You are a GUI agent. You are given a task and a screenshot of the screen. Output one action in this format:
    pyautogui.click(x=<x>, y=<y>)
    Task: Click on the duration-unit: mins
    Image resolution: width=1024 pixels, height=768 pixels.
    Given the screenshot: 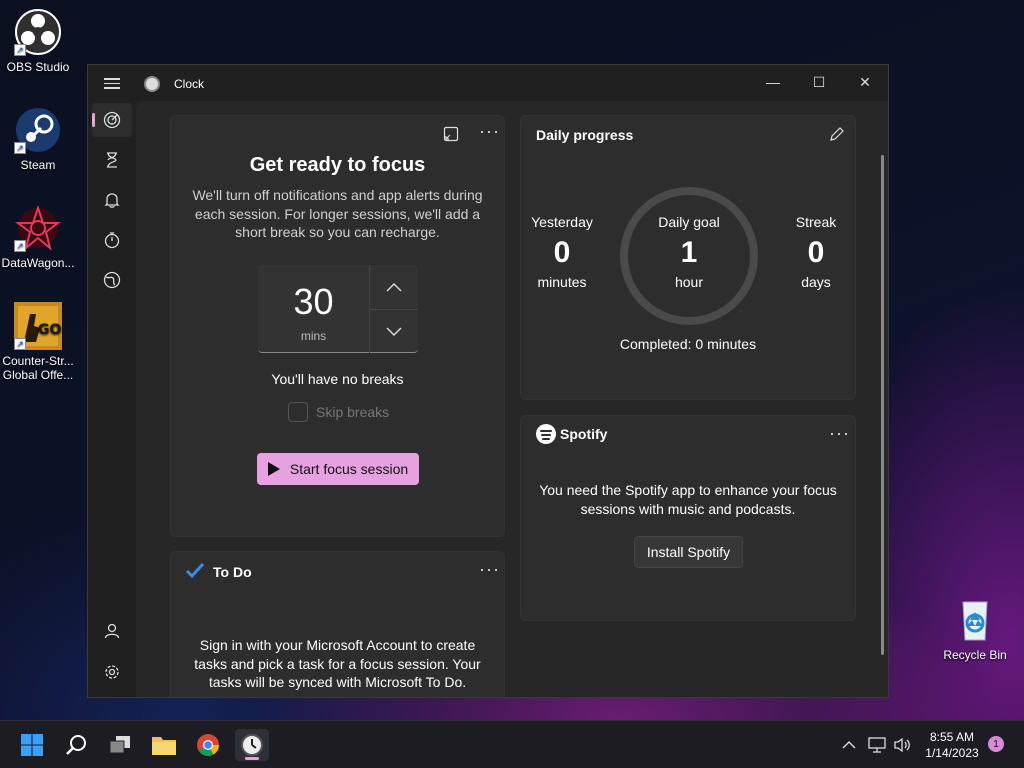 What is the action you would take?
    pyautogui.click(x=313, y=336)
    